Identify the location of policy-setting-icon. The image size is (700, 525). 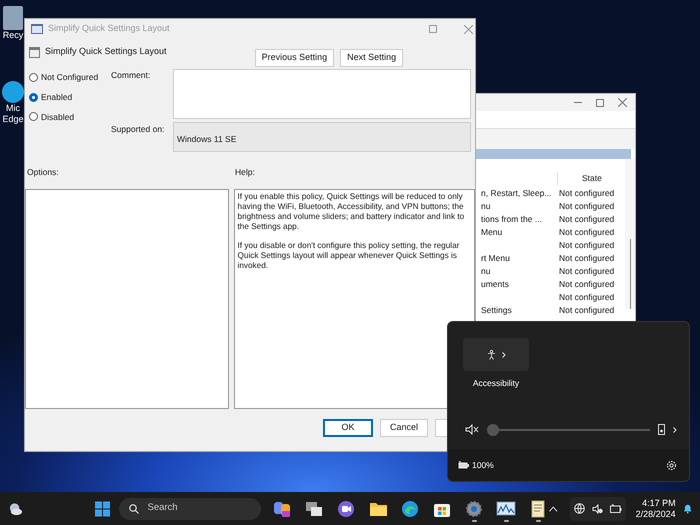
(34, 52).